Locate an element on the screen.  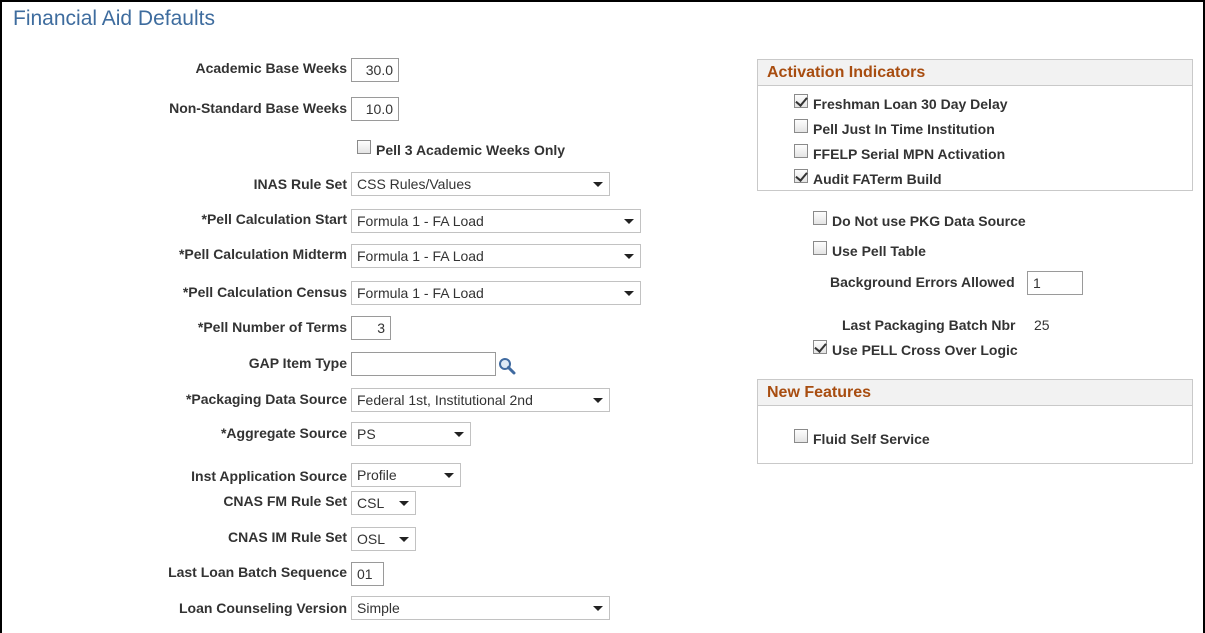
pell-calc-census-select: Formula 1 - FA Load is located at coordinates (496, 293).